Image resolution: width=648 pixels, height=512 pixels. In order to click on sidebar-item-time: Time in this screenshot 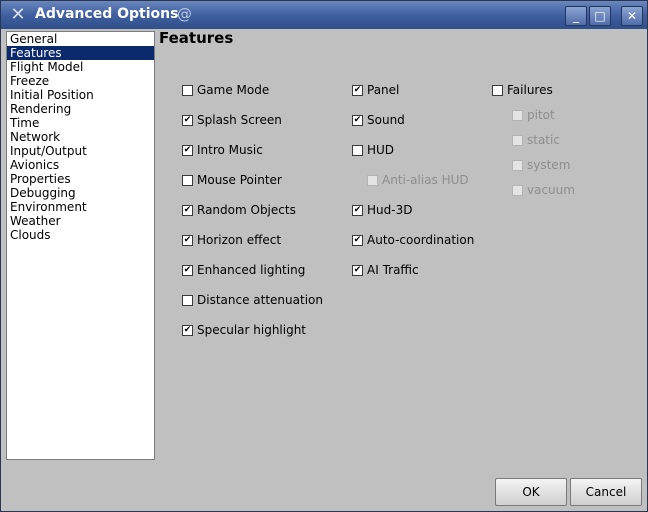, I will do `click(80, 123)`.